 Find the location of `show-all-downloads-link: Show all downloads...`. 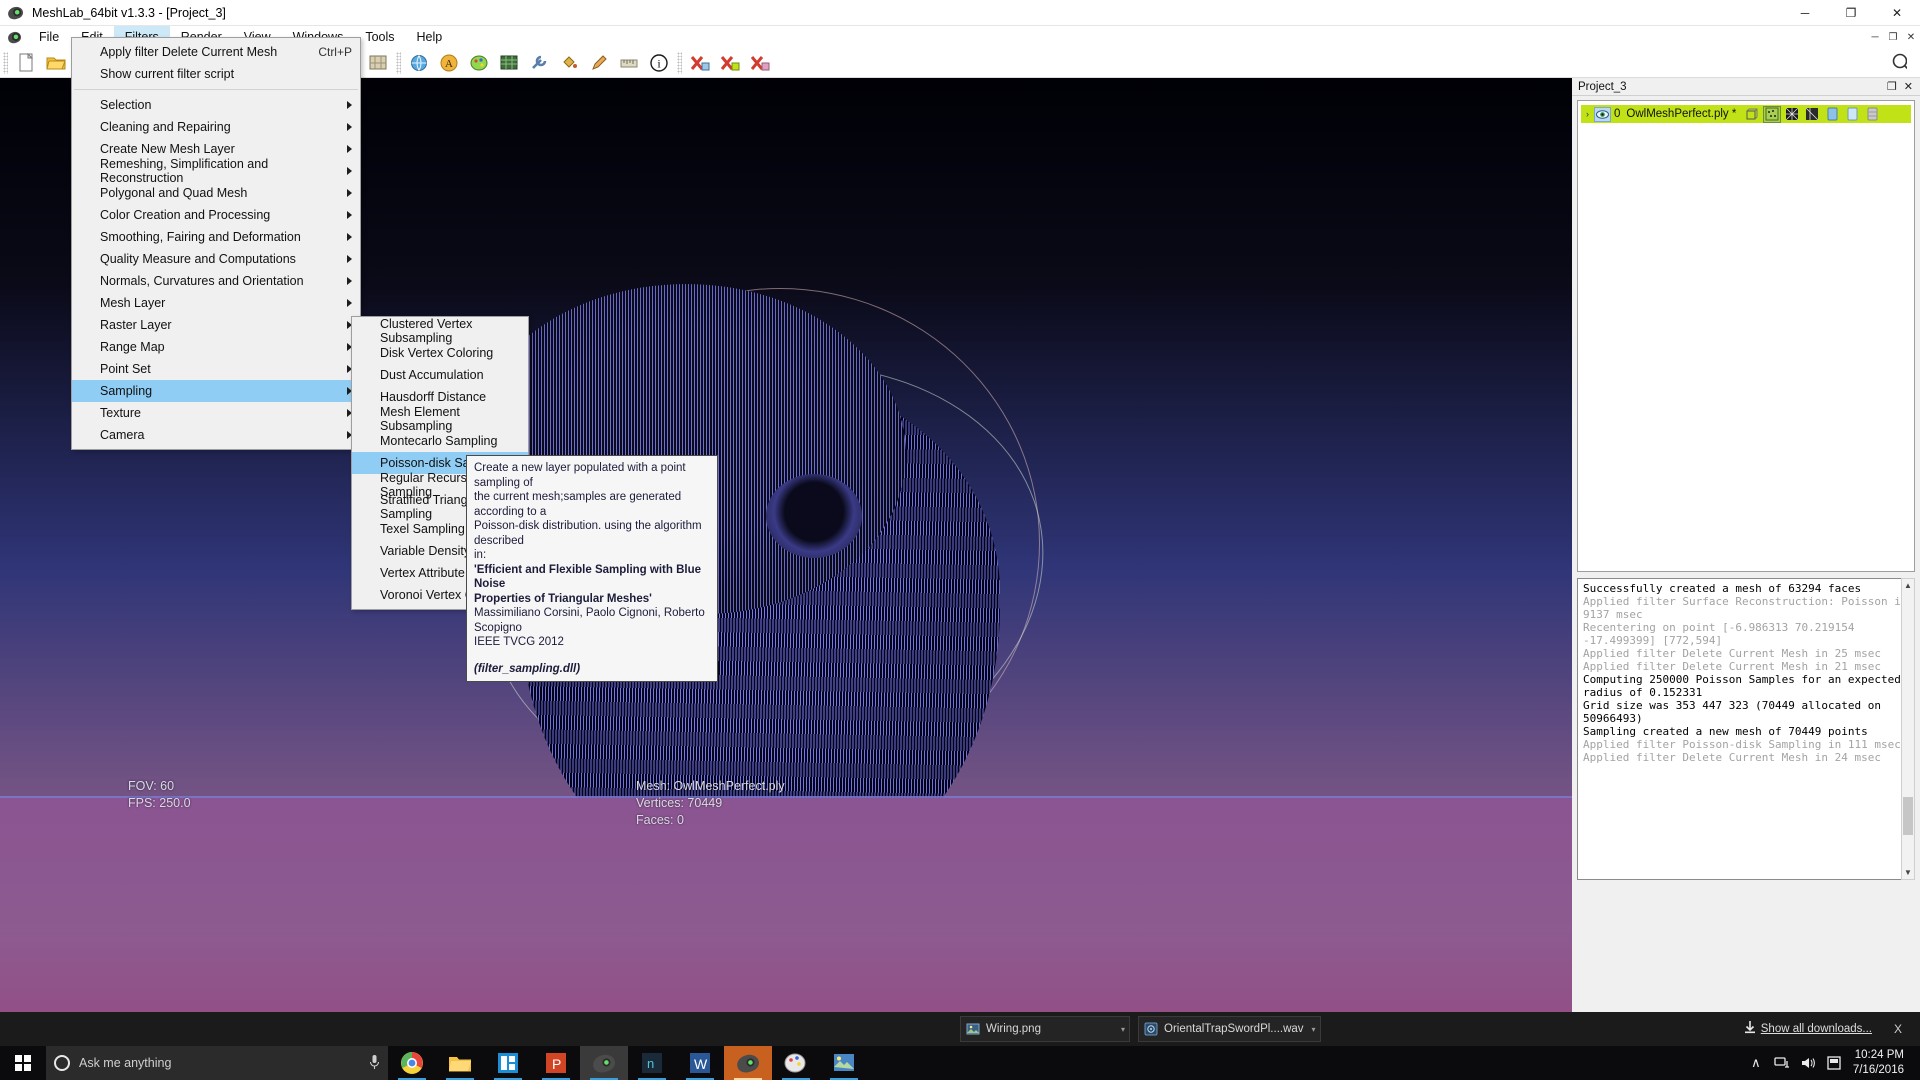

show-all-downloads-link: Show all downloads... is located at coordinates (1808, 1029).